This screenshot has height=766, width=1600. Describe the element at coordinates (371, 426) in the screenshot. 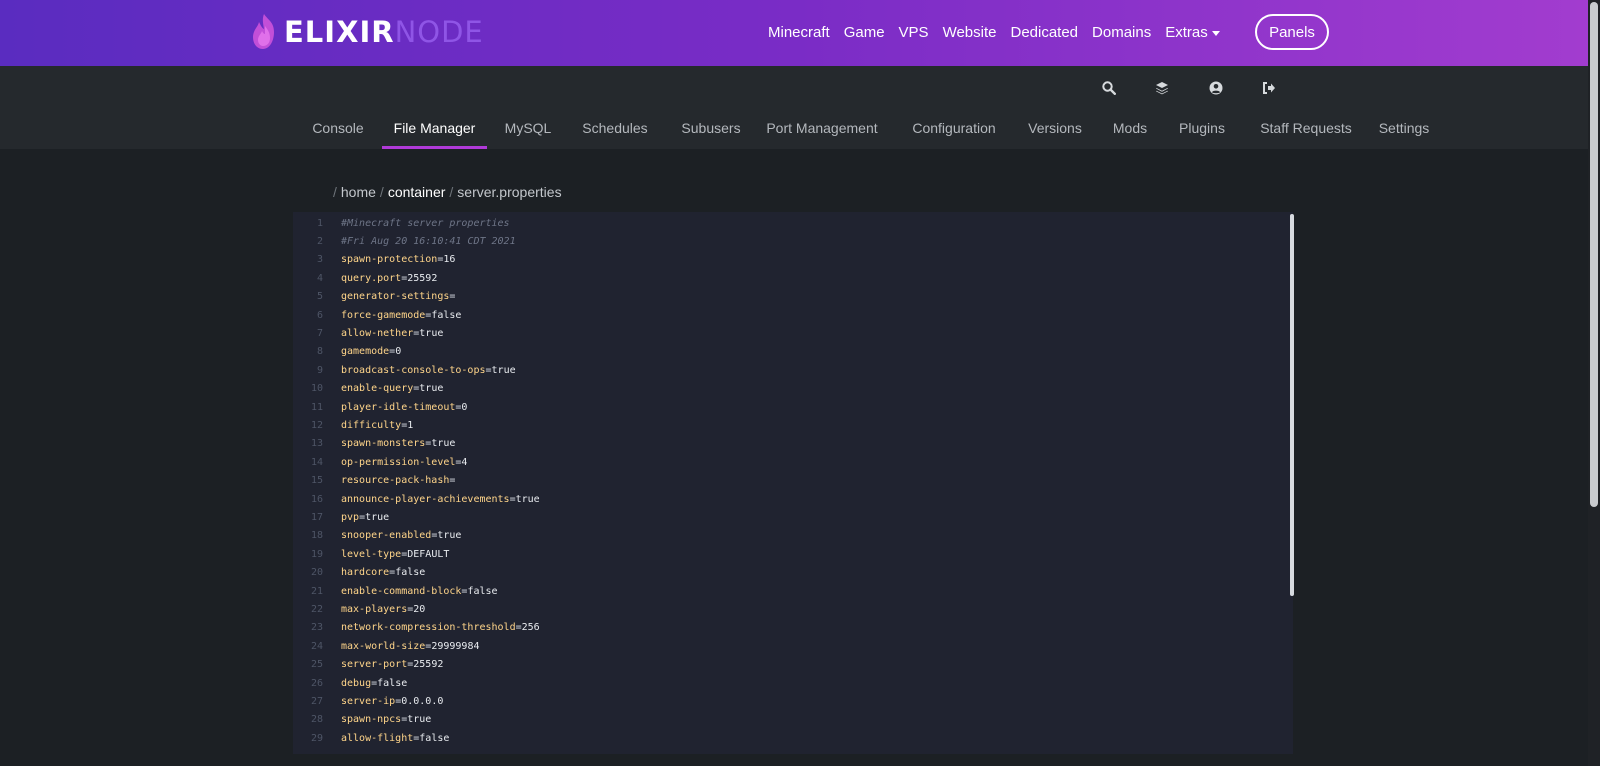

I see `property-key: difficulty` at that location.